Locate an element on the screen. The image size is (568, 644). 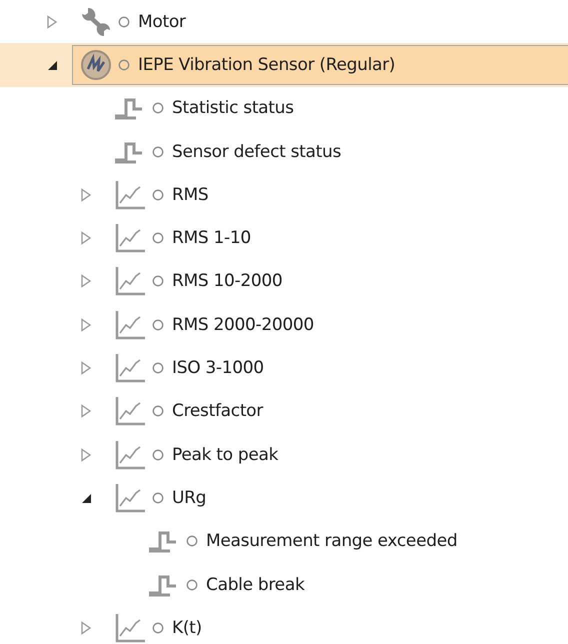
tree-item: Statistic status is located at coordinates (341, 108).